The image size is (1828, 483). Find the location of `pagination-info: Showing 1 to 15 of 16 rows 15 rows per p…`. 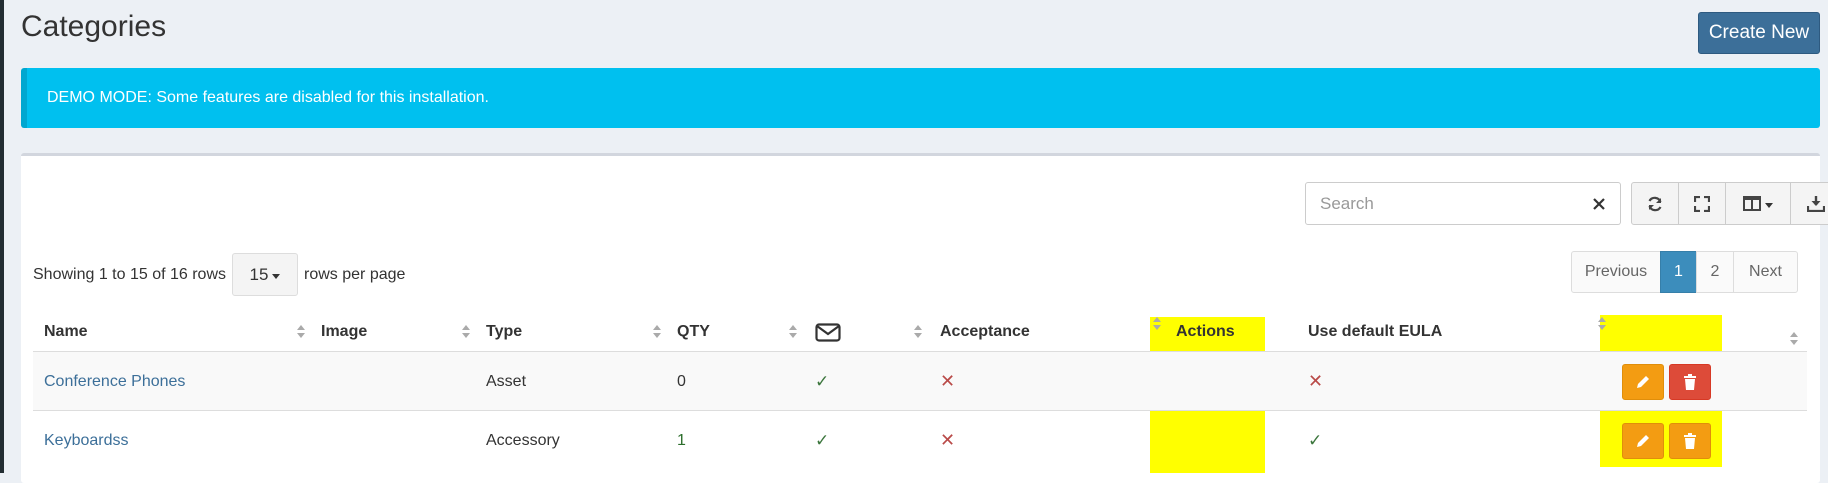

pagination-info: Showing 1 to 15 of 16 rows 15 rows per p… is located at coordinates (219, 274).